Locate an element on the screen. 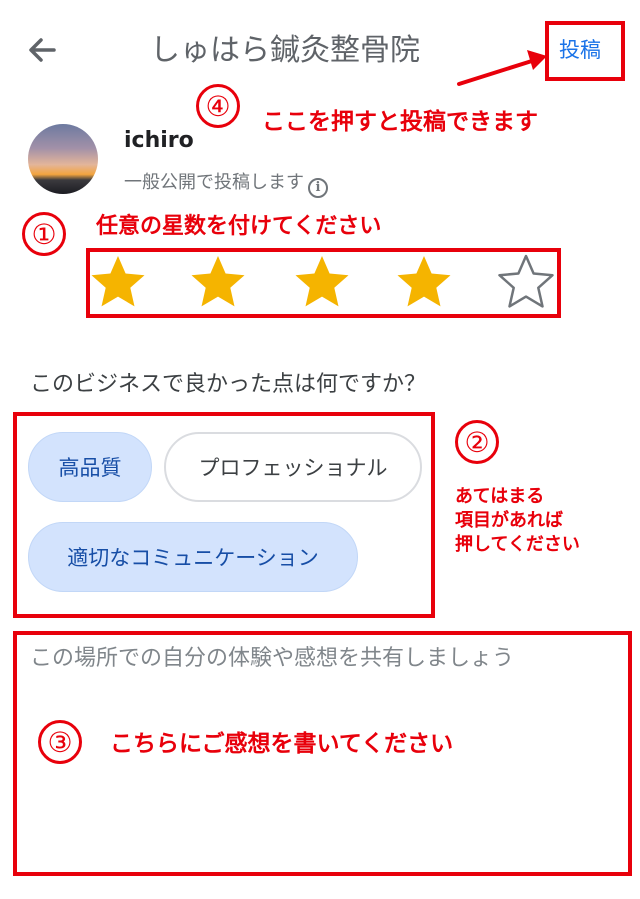 Image resolution: width=640 pixels, height=899 pixels. annotation-step3-text: こちらにご感想を書いてください is located at coordinates (282, 744).